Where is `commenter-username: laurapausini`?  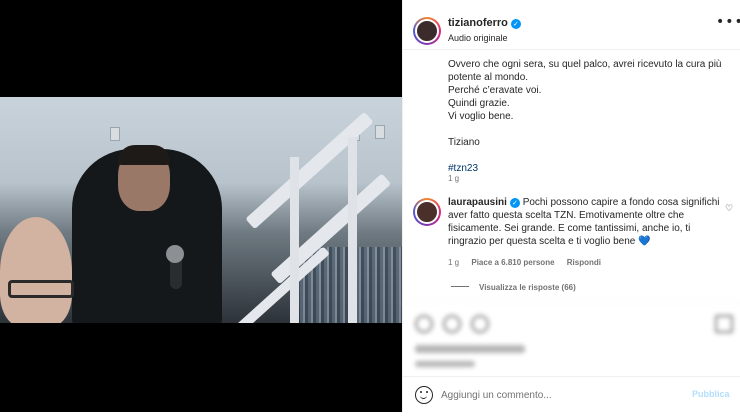
commenter-username: laurapausini is located at coordinates (477, 202).